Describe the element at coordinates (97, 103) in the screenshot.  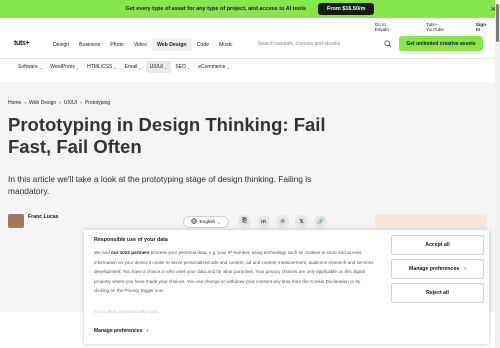
I see `breadcrumb-item: Prototyping` at that location.